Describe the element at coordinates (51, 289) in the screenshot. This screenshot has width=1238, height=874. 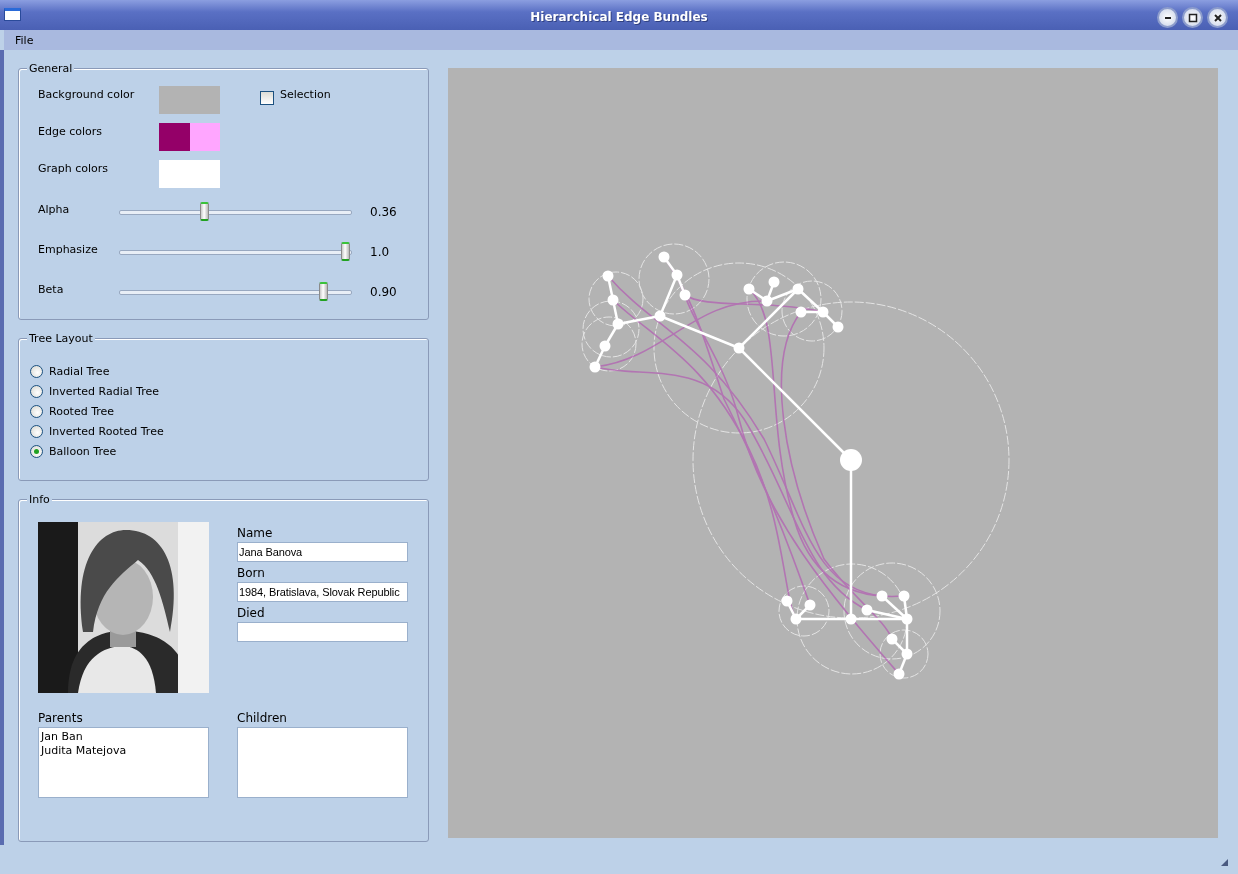
I see `slider-label: Beta` at that location.